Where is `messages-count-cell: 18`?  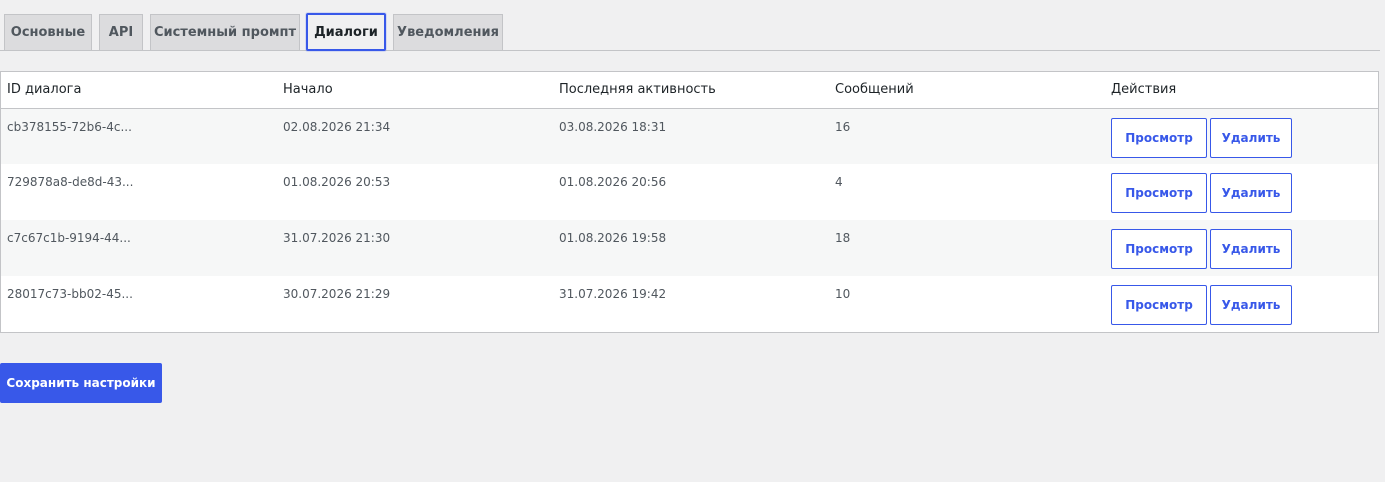 messages-count-cell: 18 is located at coordinates (967, 248).